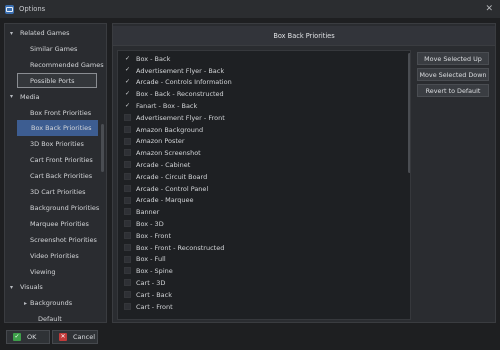  Describe the element at coordinates (55, 287) in the screenshot. I see `sidebar-item: ▾ Visuals` at that location.